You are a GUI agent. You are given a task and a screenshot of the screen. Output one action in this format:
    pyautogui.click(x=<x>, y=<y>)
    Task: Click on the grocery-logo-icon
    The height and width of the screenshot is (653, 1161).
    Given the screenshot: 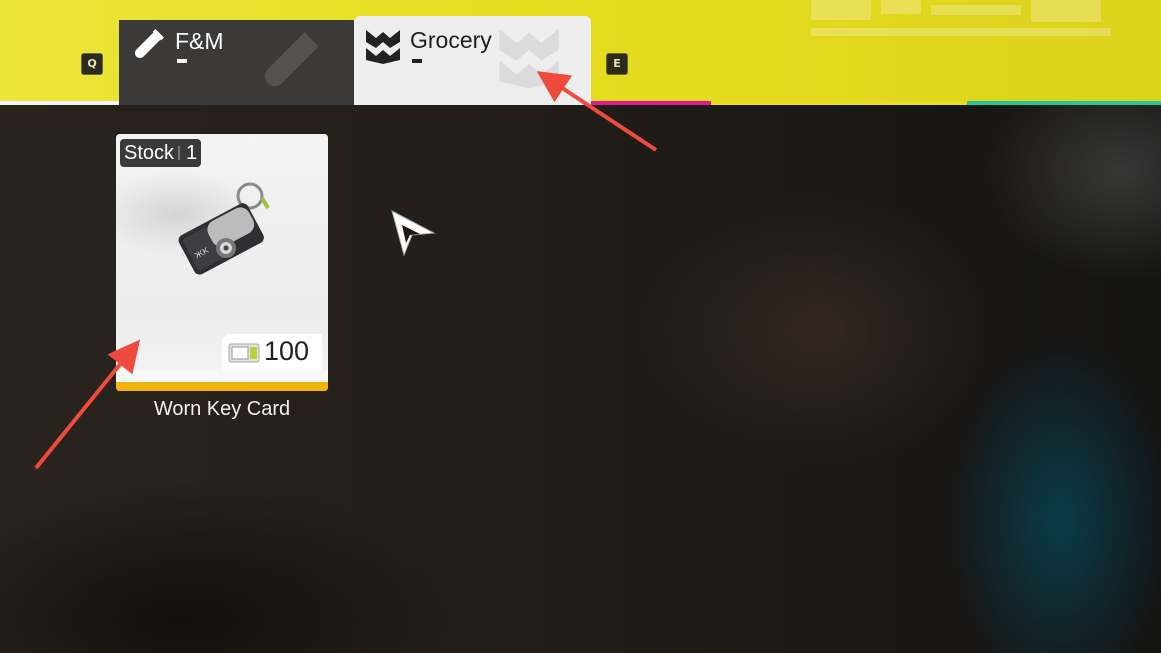 What is the action you would take?
    pyautogui.click(x=383, y=47)
    